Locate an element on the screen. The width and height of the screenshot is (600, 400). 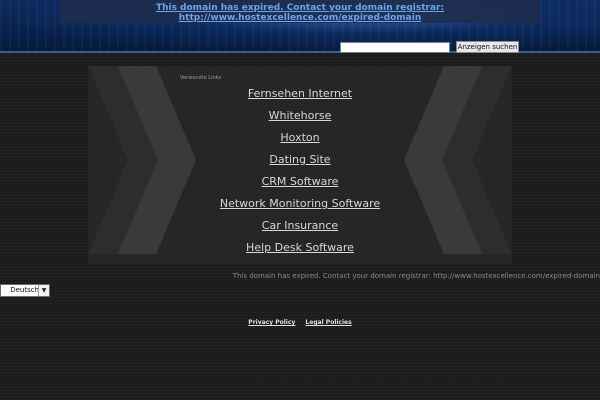
search-button: Anzeigen suchen is located at coordinates (487, 47).